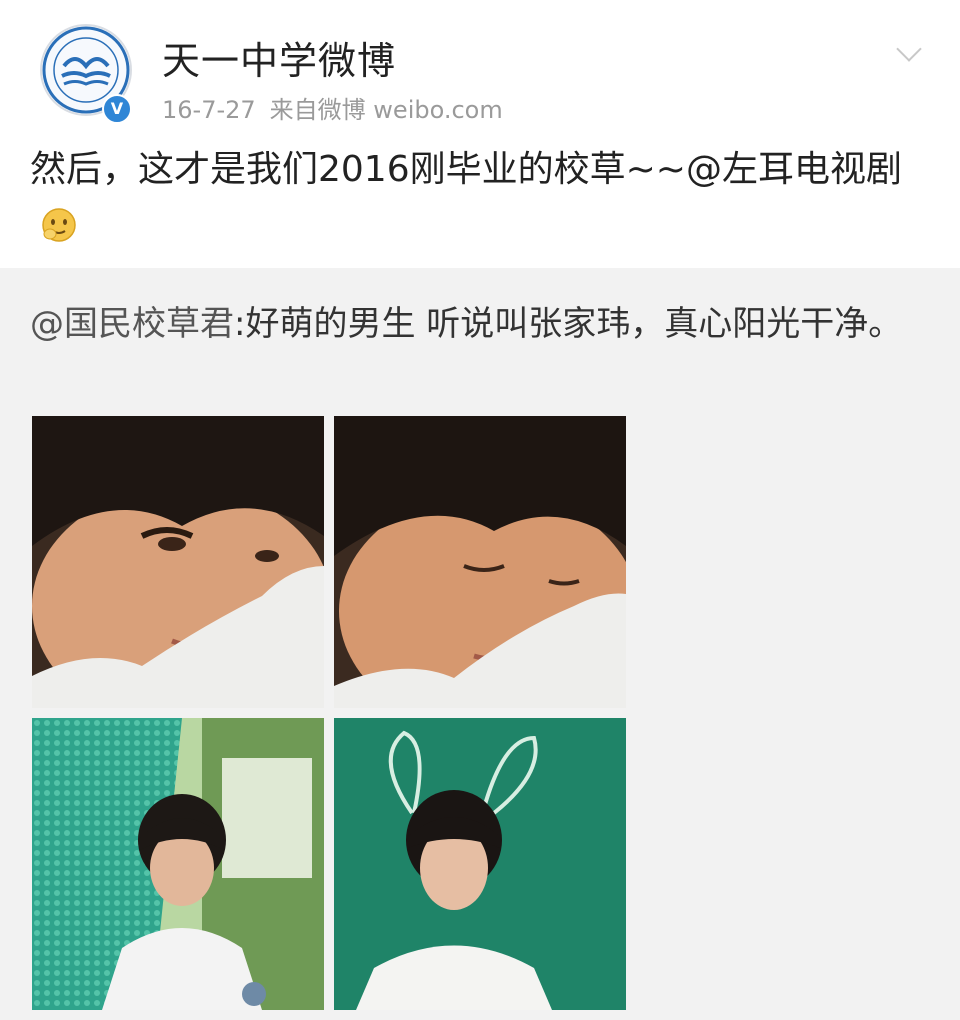  What do you see at coordinates (480, 198) in the screenshot?
I see `post-body: 然后，这才是我们2016刚毕业的校草~~@左耳电视剧` at bounding box center [480, 198].